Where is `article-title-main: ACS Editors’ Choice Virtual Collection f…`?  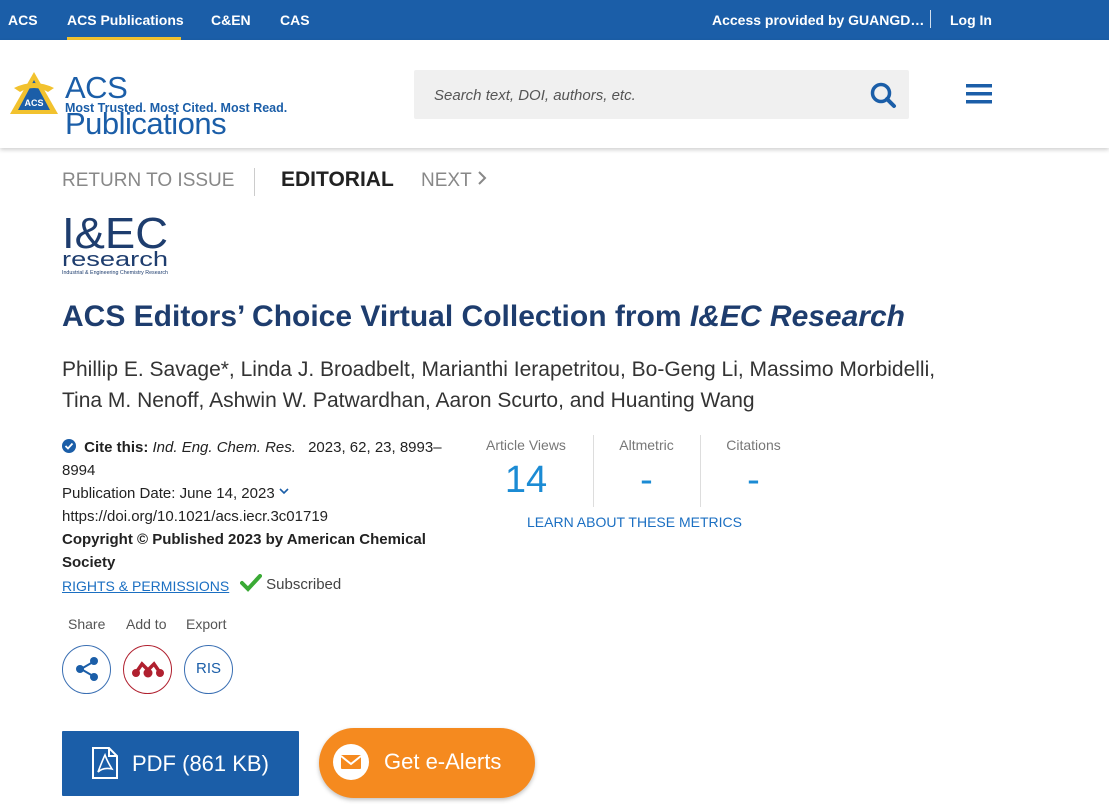
article-title-main: ACS Editors’ Choice Virtual Collection f… is located at coordinates (376, 316).